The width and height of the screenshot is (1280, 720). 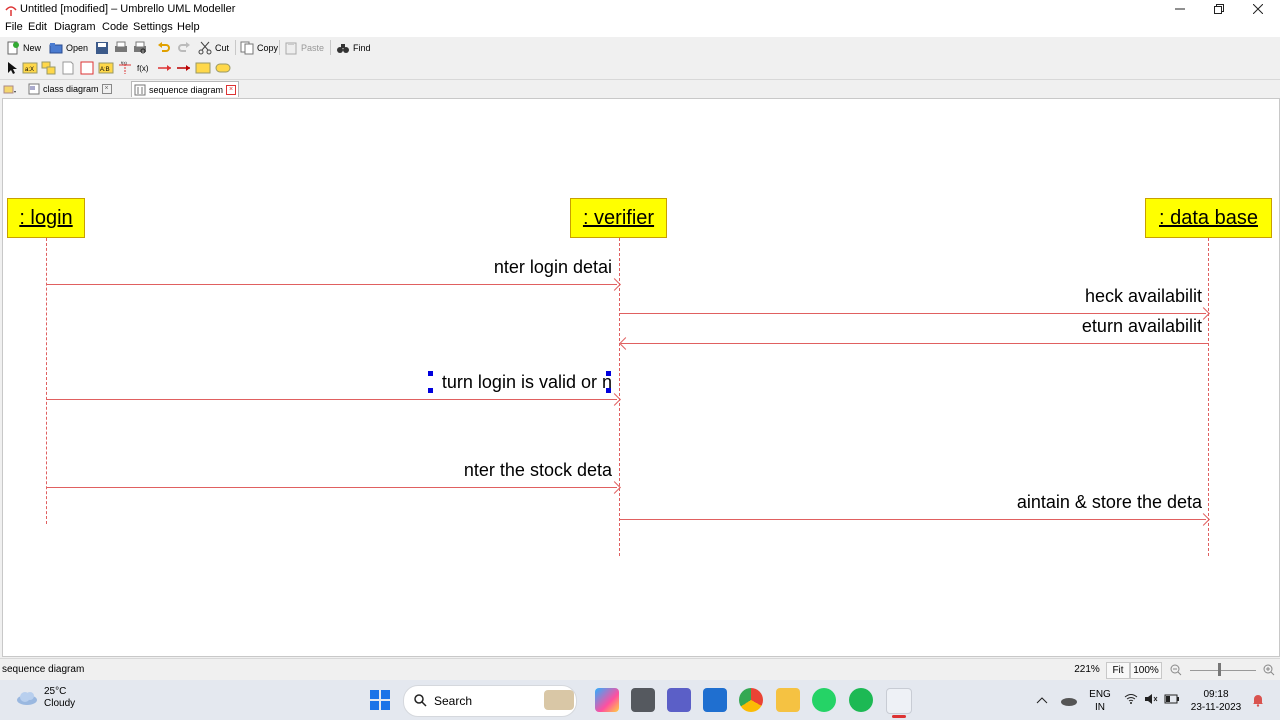 I want to click on open-button: Open, so click(x=68, y=47).